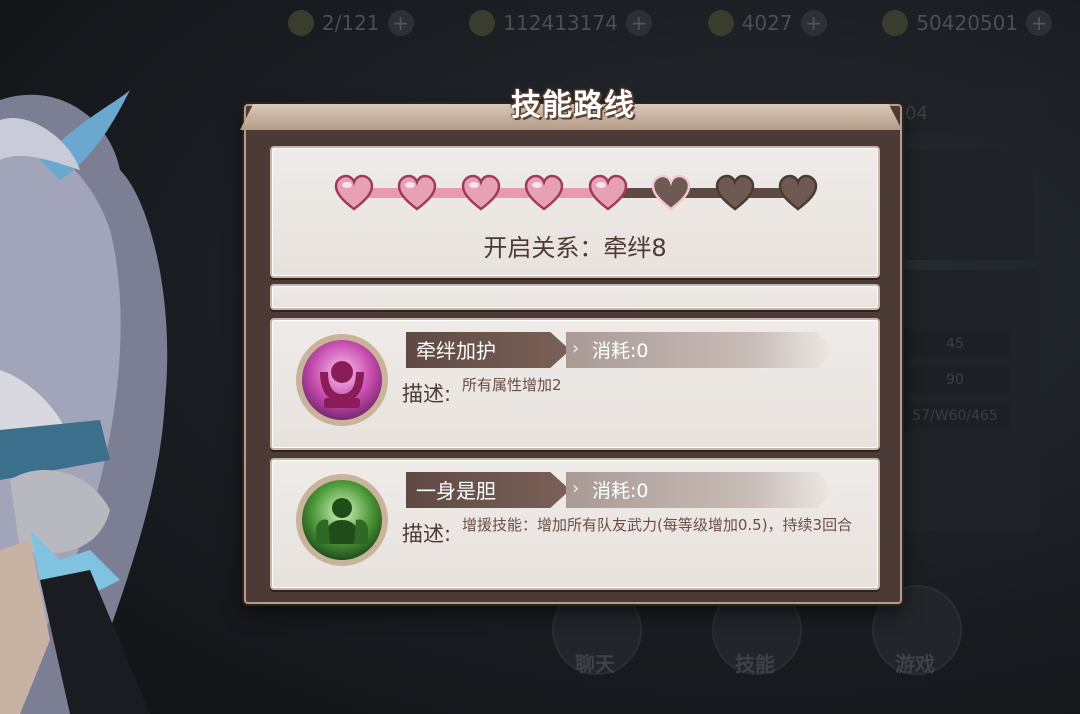 The height and width of the screenshot is (714, 1080). What do you see at coordinates (967, 23) in the screenshot?
I see `resource-leaf: 50420501 +` at bounding box center [967, 23].